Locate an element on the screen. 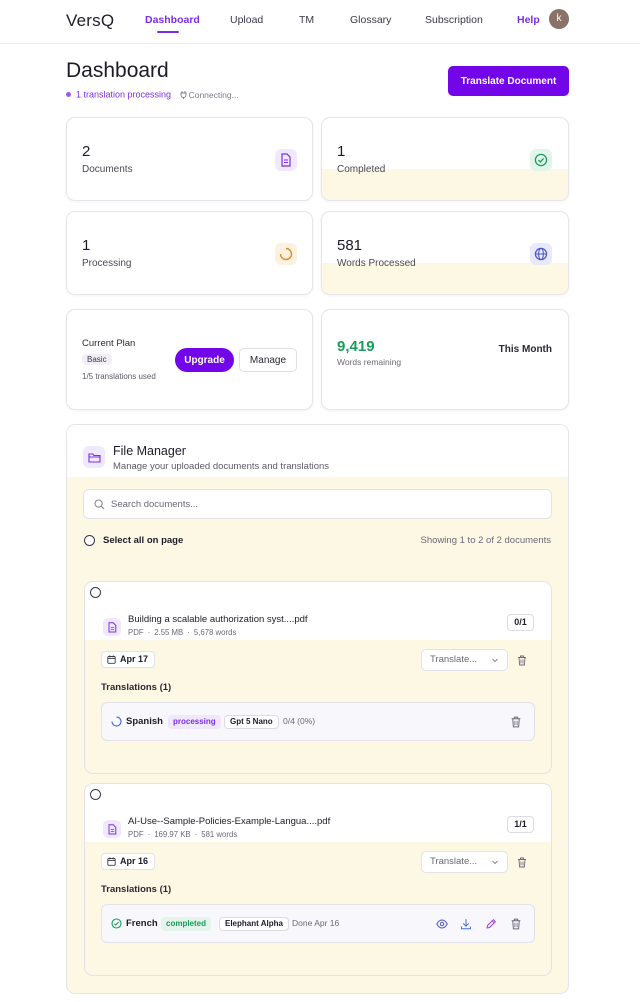 The height and width of the screenshot is (1002, 640). translation-language: Spanish is located at coordinates (144, 721).